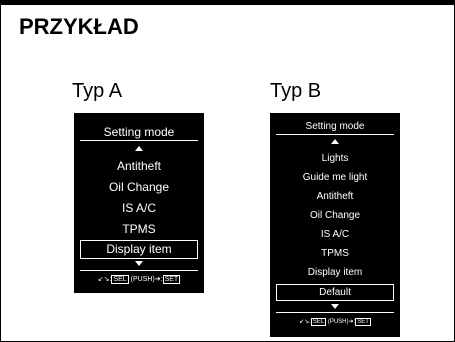 The image size is (455, 342). I want to click on menu-item-default: Default, so click(335, 292).